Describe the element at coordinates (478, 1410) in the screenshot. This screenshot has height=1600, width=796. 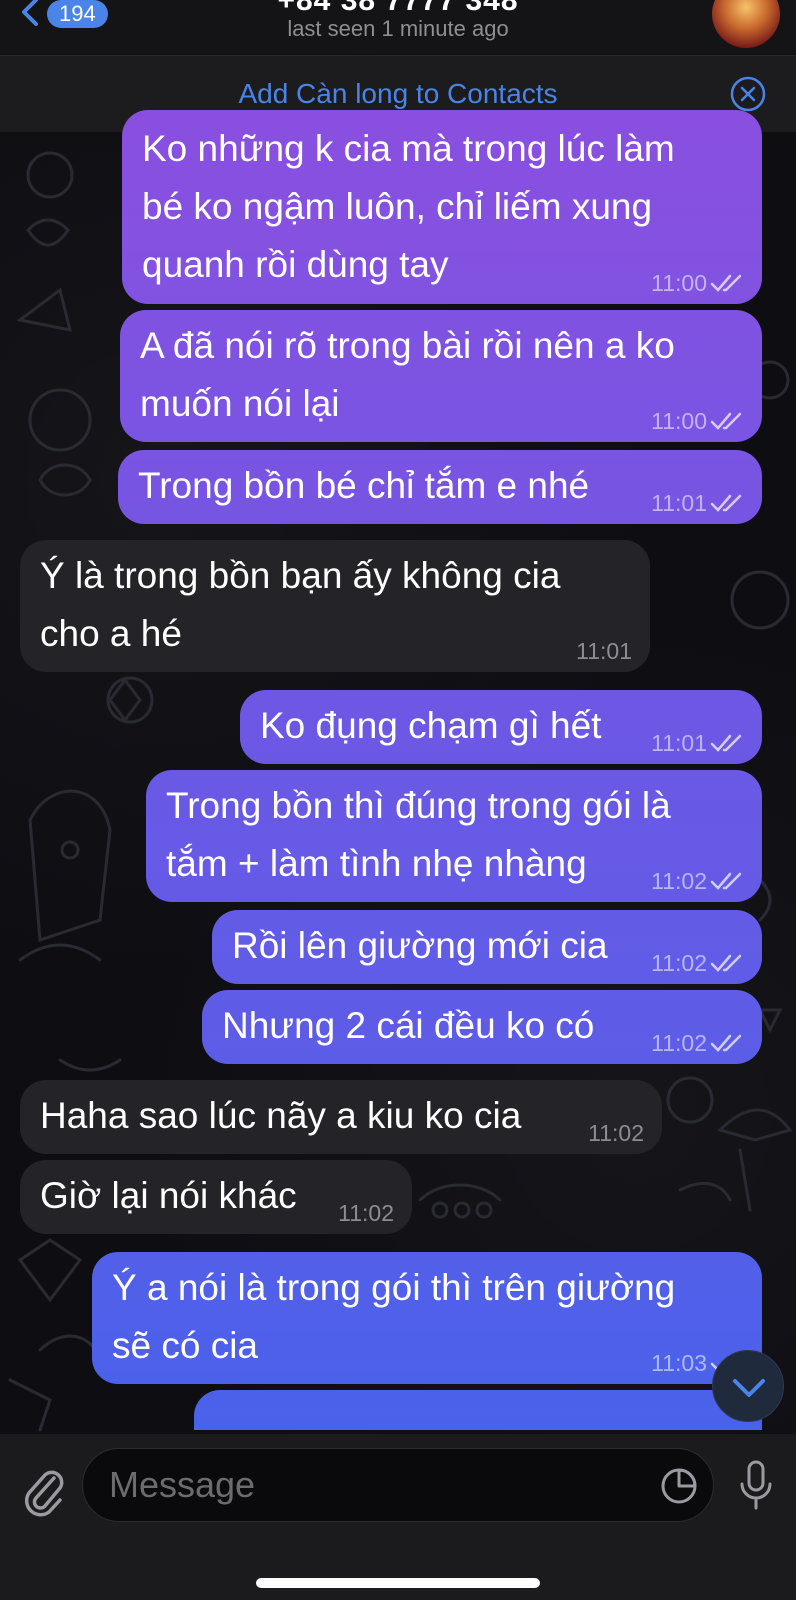
I see `message-bubble-outgoing` at that location.